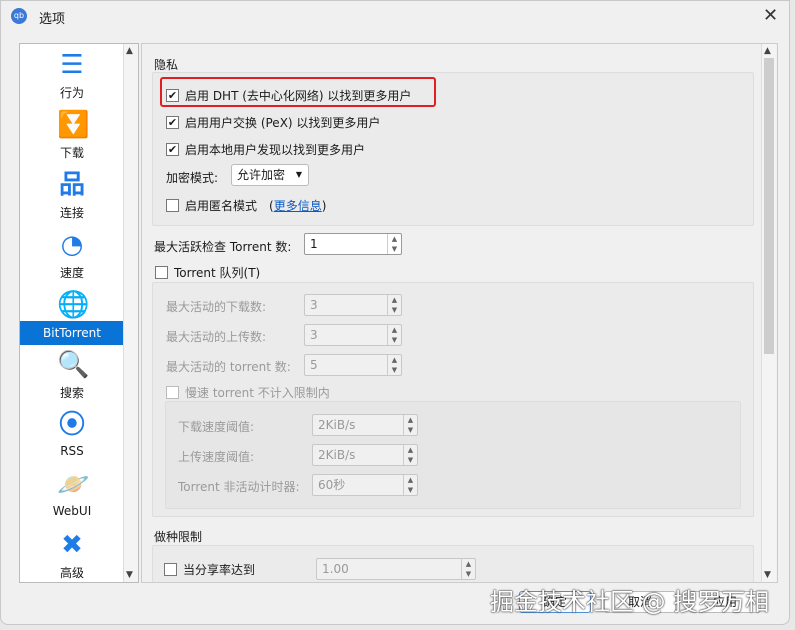 The width and height of the screenshot is (795, 630). I want to click on slow-torrents-checkbox: 慢速 torrent 不计入限制内, so click(248, 392).